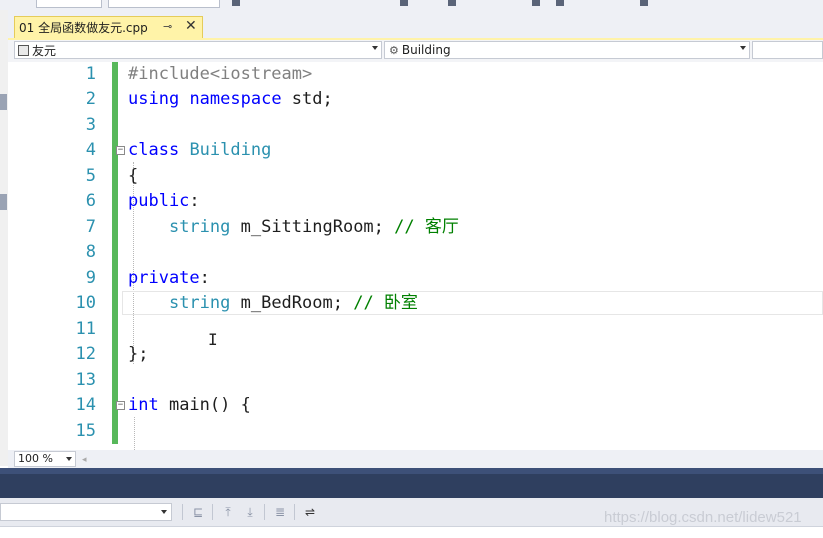 The width and height of the screenshot is (823, 538). I want to click on code-token: #include, so click(169, 74).